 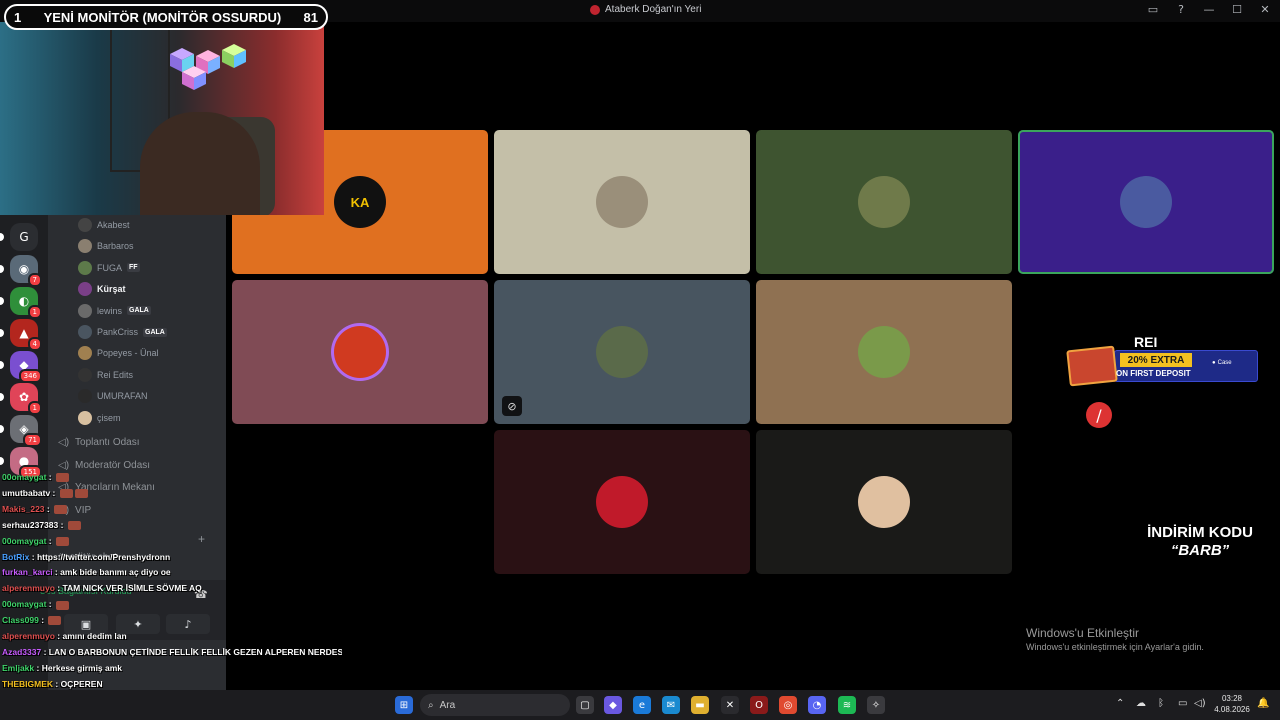 I want to click on clock: 03:28 4.08.2026, so click(x=1232, y=704).